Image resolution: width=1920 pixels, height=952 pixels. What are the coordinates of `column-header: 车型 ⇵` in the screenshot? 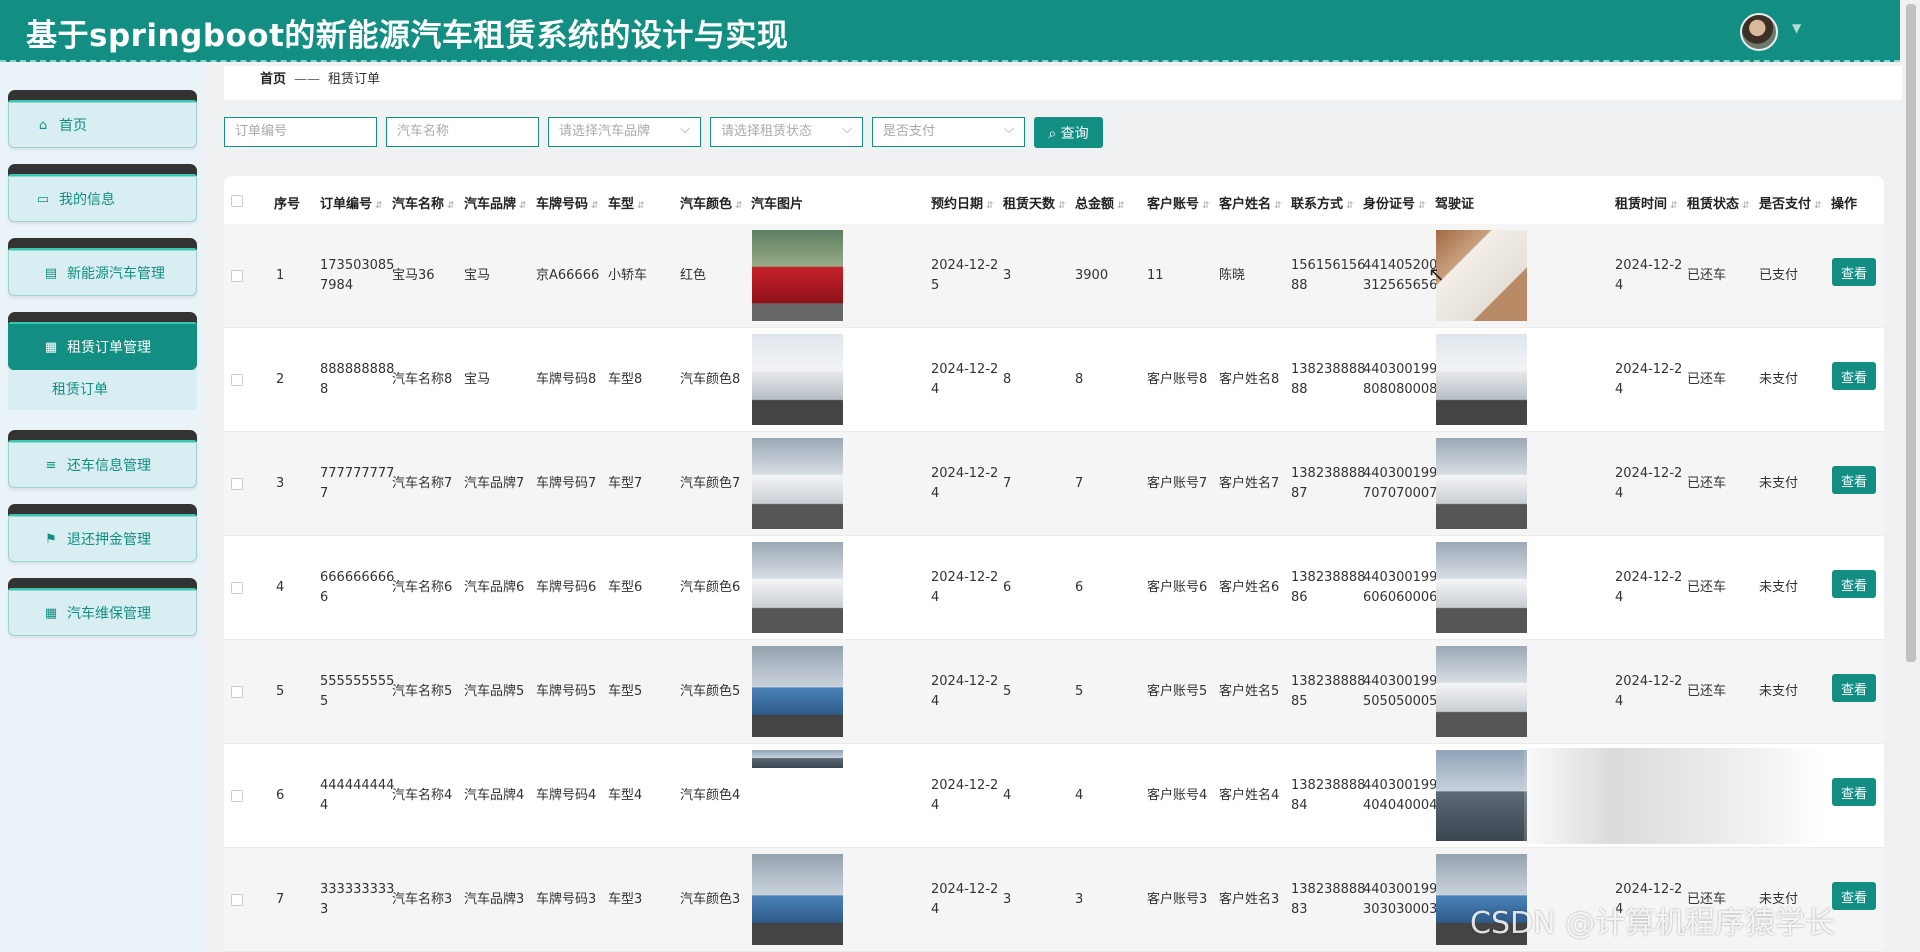 It's located at (626, 202).